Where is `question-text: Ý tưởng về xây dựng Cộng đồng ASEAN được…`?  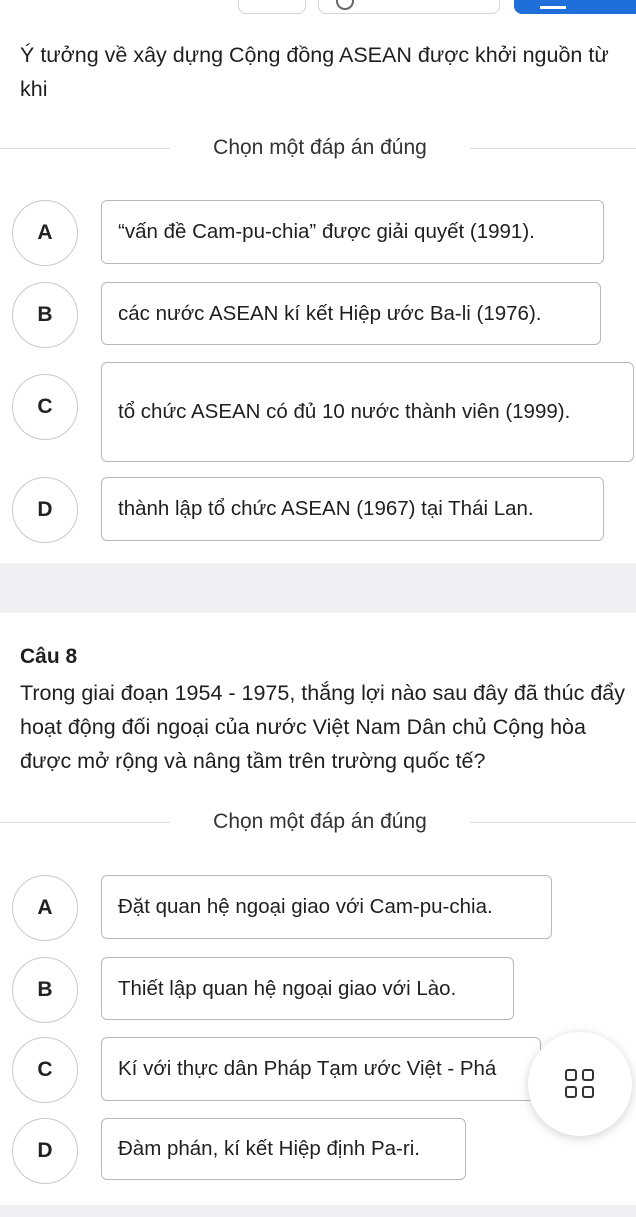 question-text: Ý tưởng về xây dựng Cộng đồng ASEAN được… is located at coordinates (314, 72).